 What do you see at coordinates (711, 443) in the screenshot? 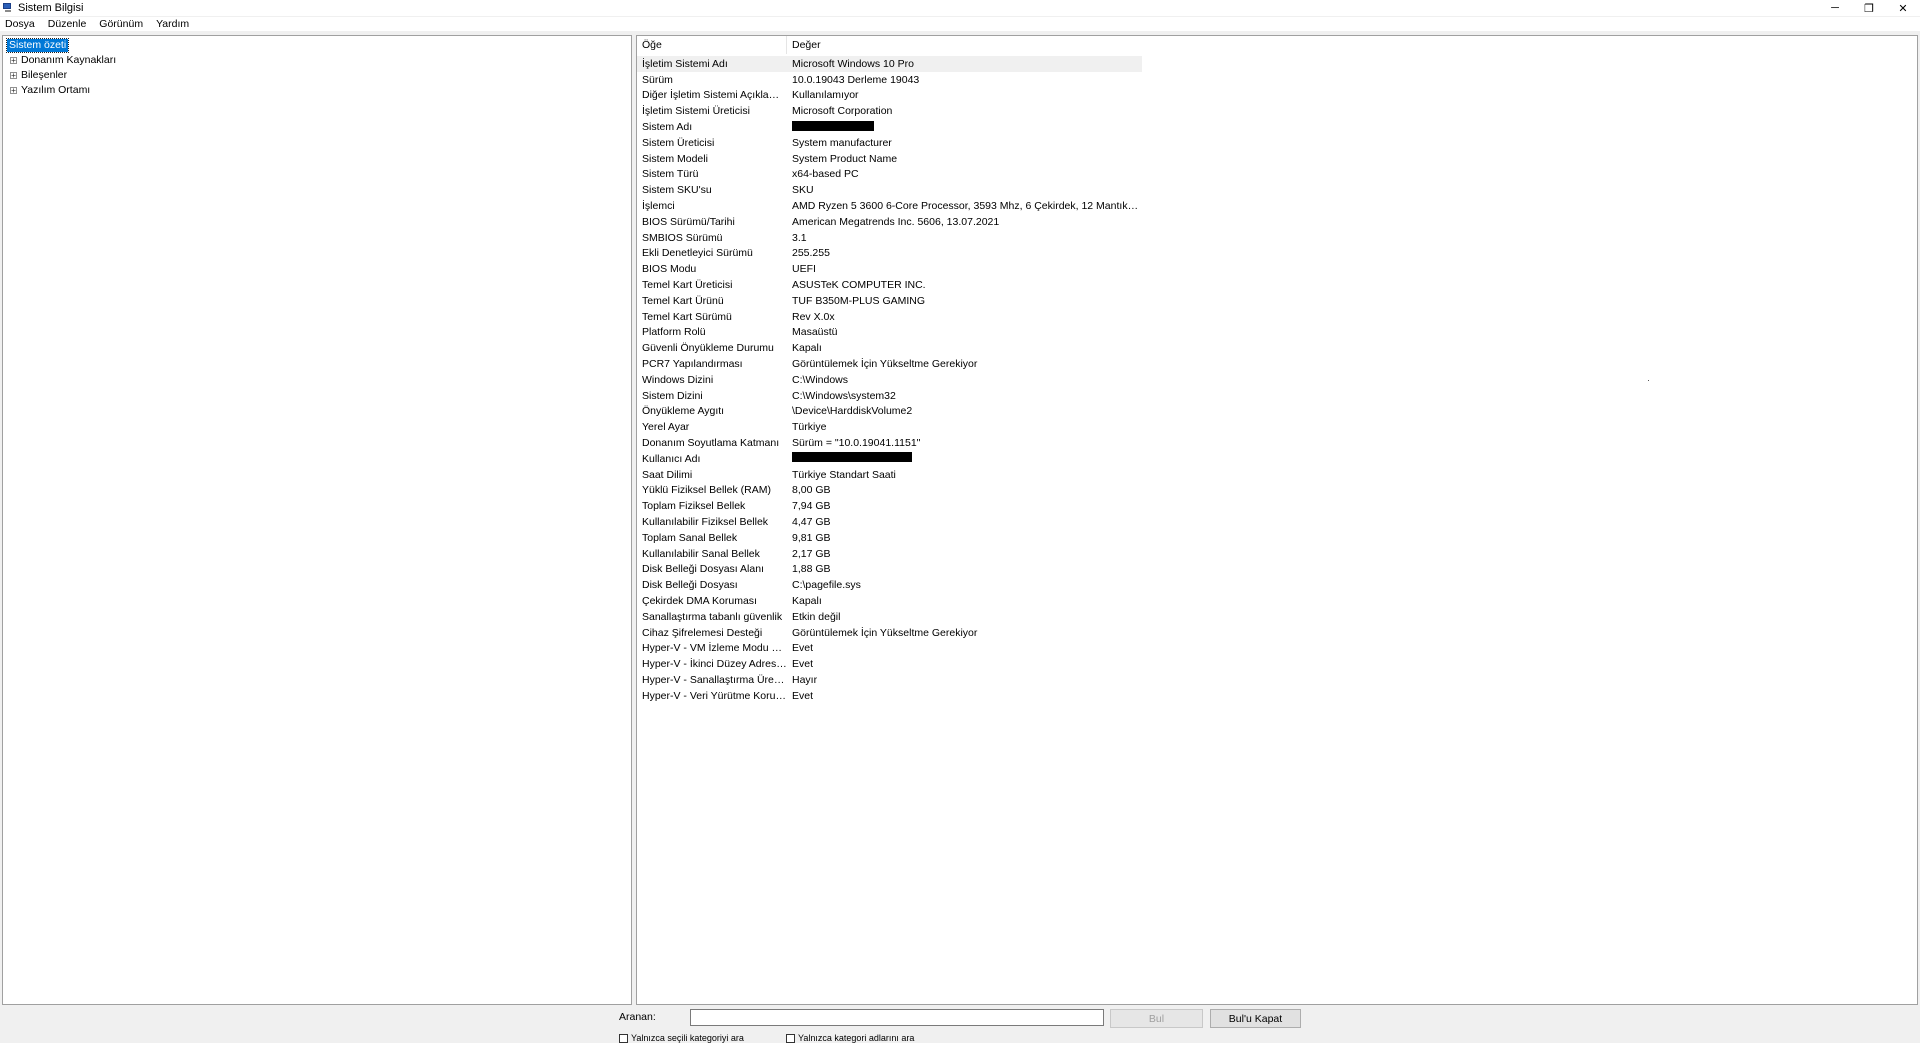
I see `row-item: Donanım Soyutlama Katmanı` at bounding box center [711, 443].